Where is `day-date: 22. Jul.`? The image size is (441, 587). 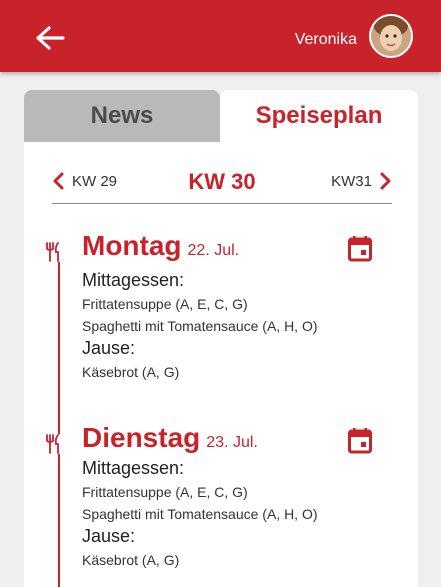 day-date: 22. Jul. is located at coordinates (213, 250).